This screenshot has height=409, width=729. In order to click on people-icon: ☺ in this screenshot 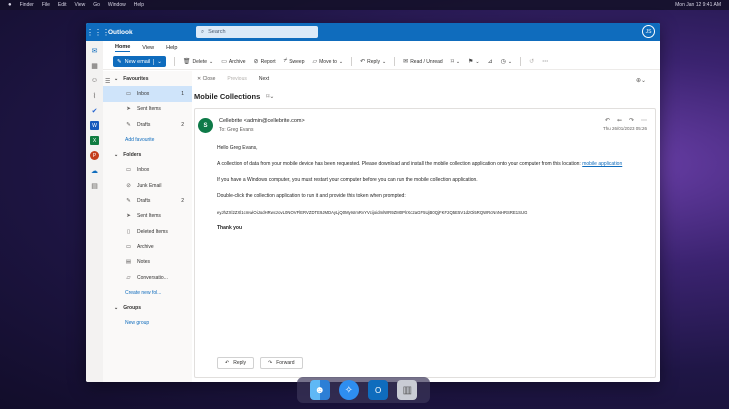, I will do `click(94, 80)`.